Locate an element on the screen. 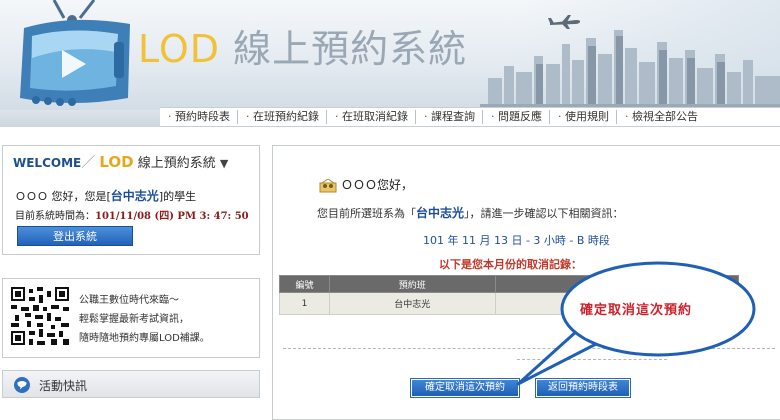 The width and height of the screenshot is (780, 420). system-time: 目前系統時間為：101/11/08 (四) PM 3: 47: 50 is located at coordinates (132, 216).